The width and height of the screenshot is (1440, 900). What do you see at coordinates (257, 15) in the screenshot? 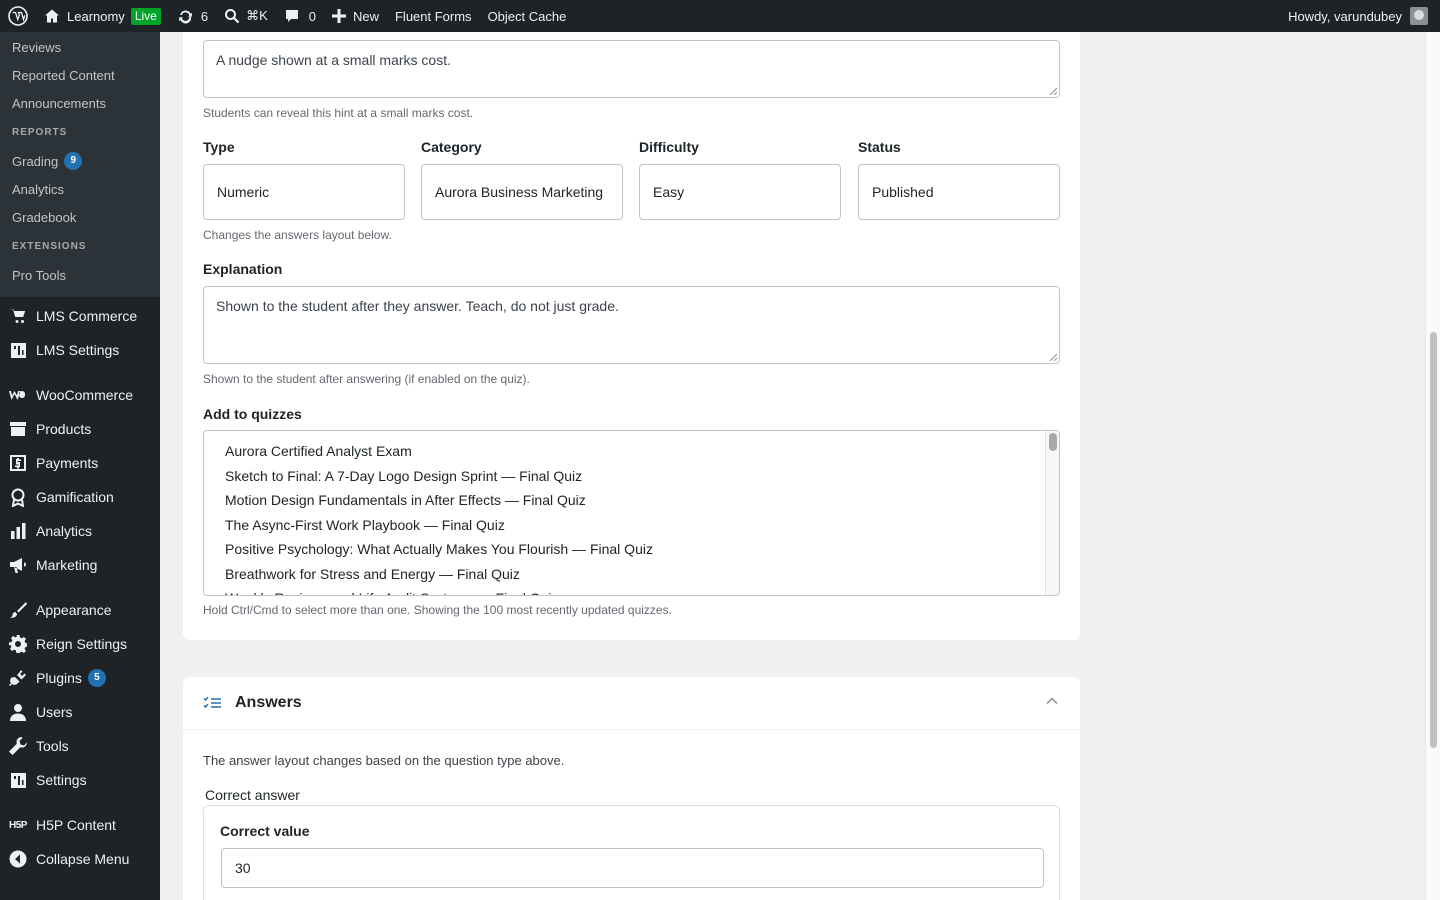
I see `search-shortcut: ⌘K` at bounding box center [257, 15].